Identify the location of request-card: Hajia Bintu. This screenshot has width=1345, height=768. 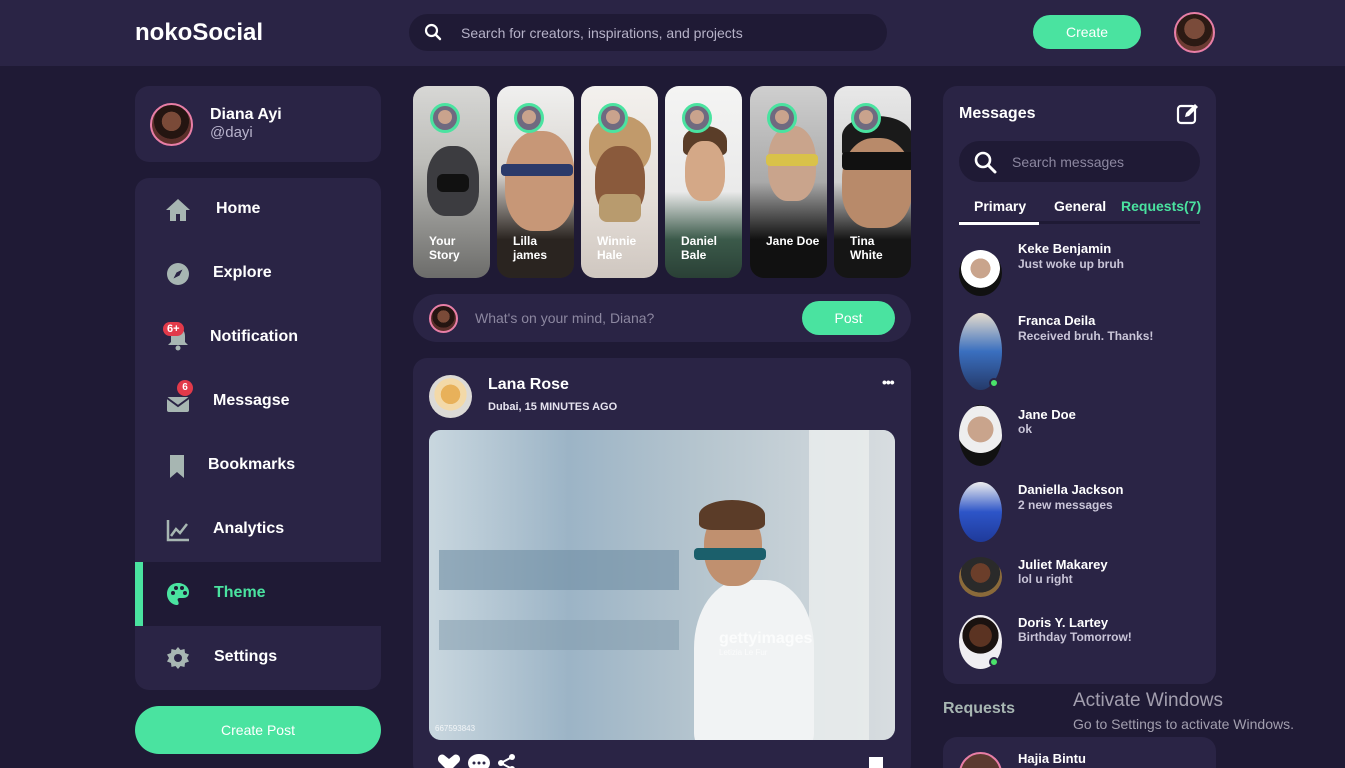
(1079, 752).